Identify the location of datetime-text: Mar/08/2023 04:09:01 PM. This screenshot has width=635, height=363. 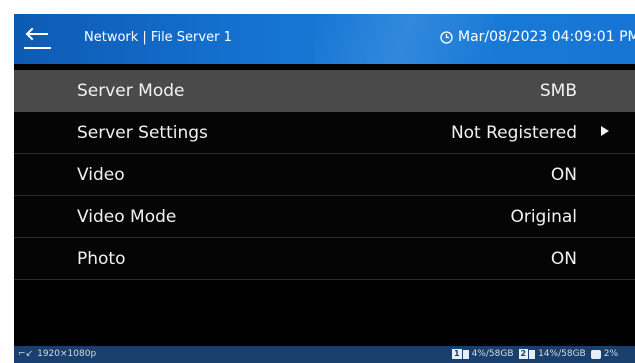
(546, 37).